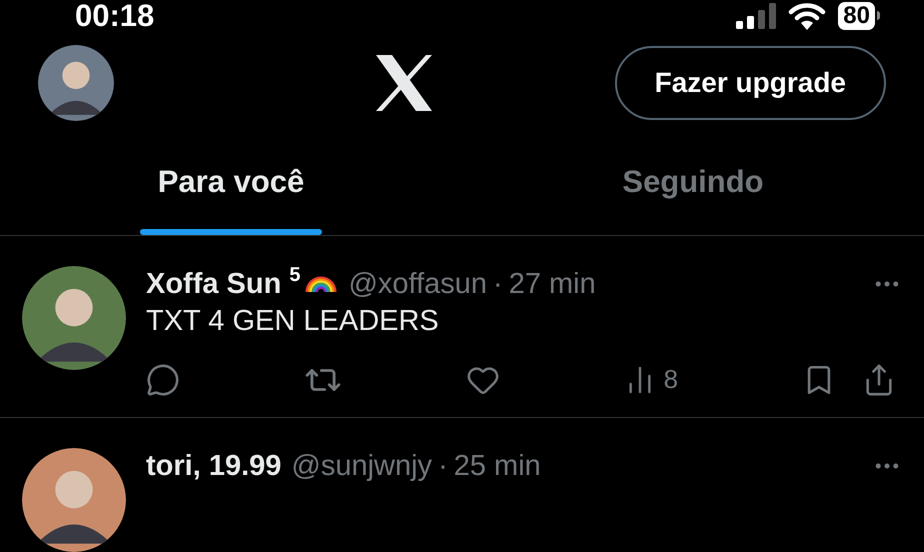  I want to click on wifi-icon, so click(807, 16).